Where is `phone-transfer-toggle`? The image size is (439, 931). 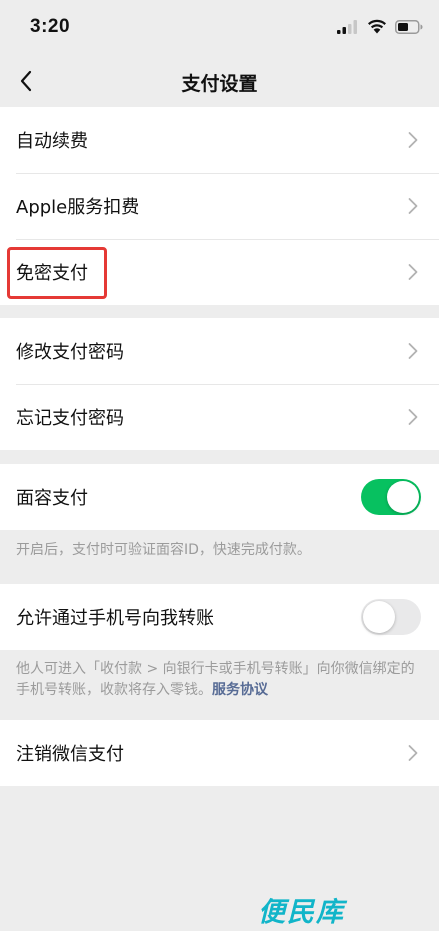 phone-transfer-toggle is located at coordinates (391, 617).